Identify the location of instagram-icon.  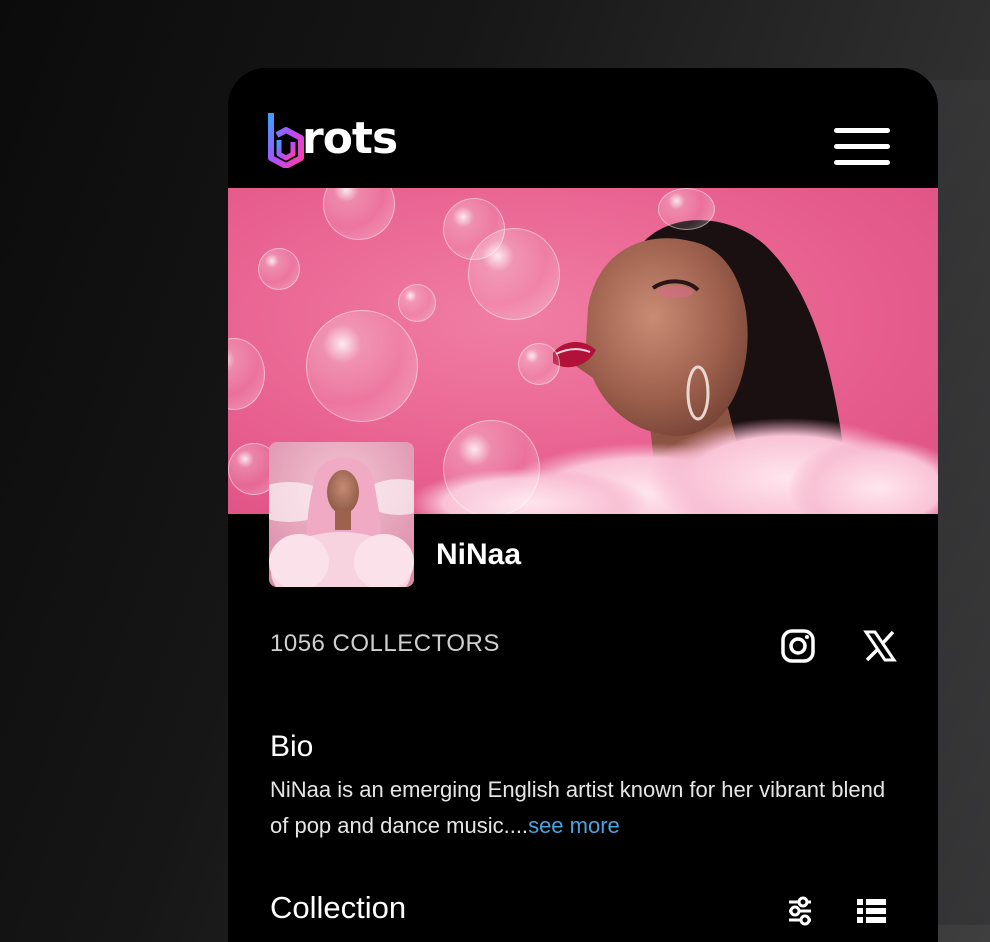
(798, 646).